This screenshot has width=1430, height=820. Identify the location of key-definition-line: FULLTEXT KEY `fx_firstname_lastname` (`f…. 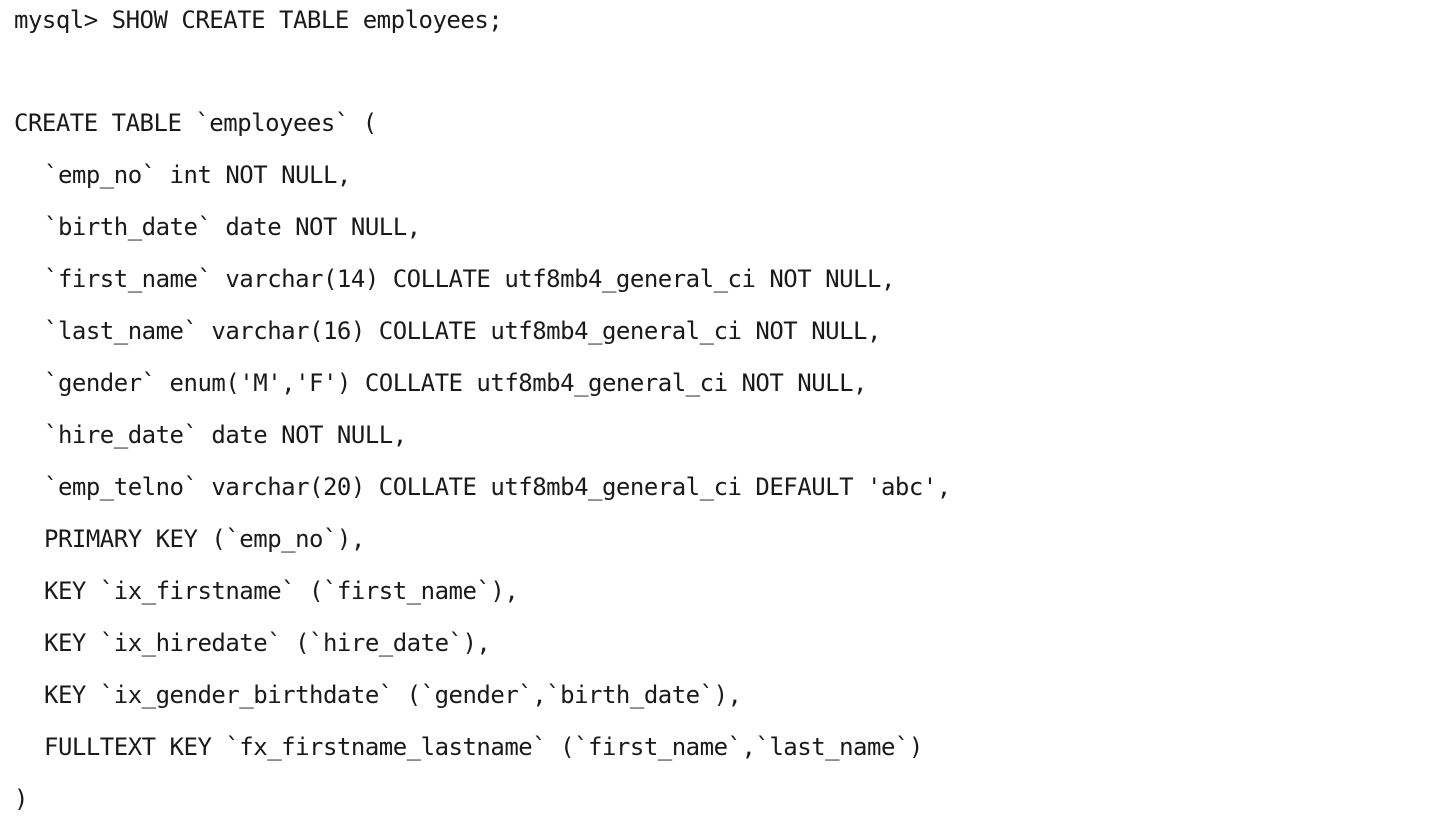
(483, 747).